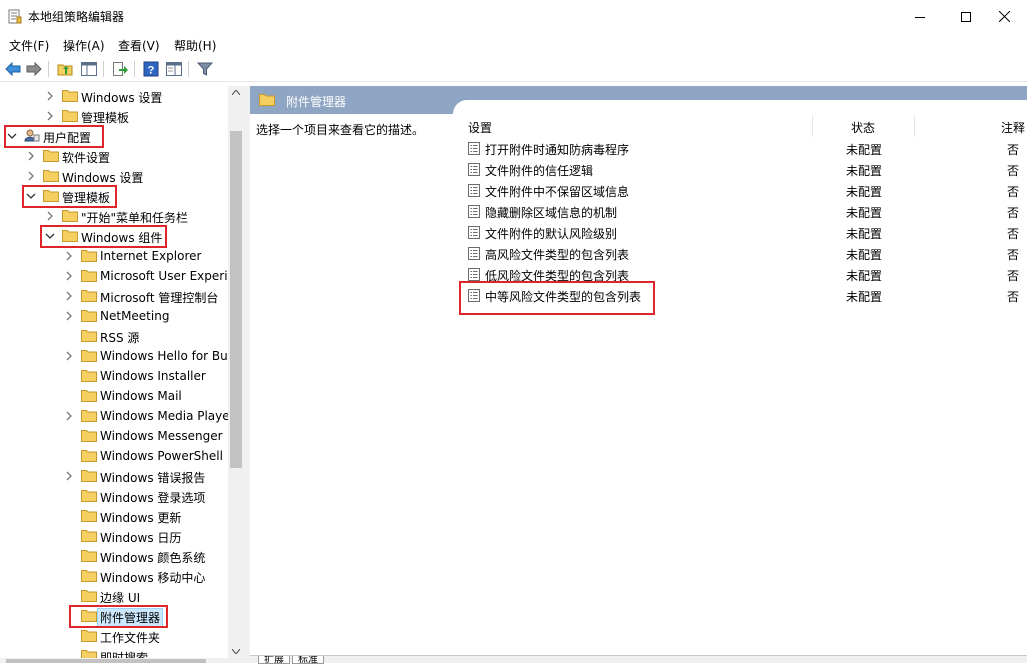 This screenshot has width=1027, height=664. What do you see at coordinates (114, 456) in the screenshot?
I see `tree-item: Windows PowerShell` at bounding box center [114, 456].